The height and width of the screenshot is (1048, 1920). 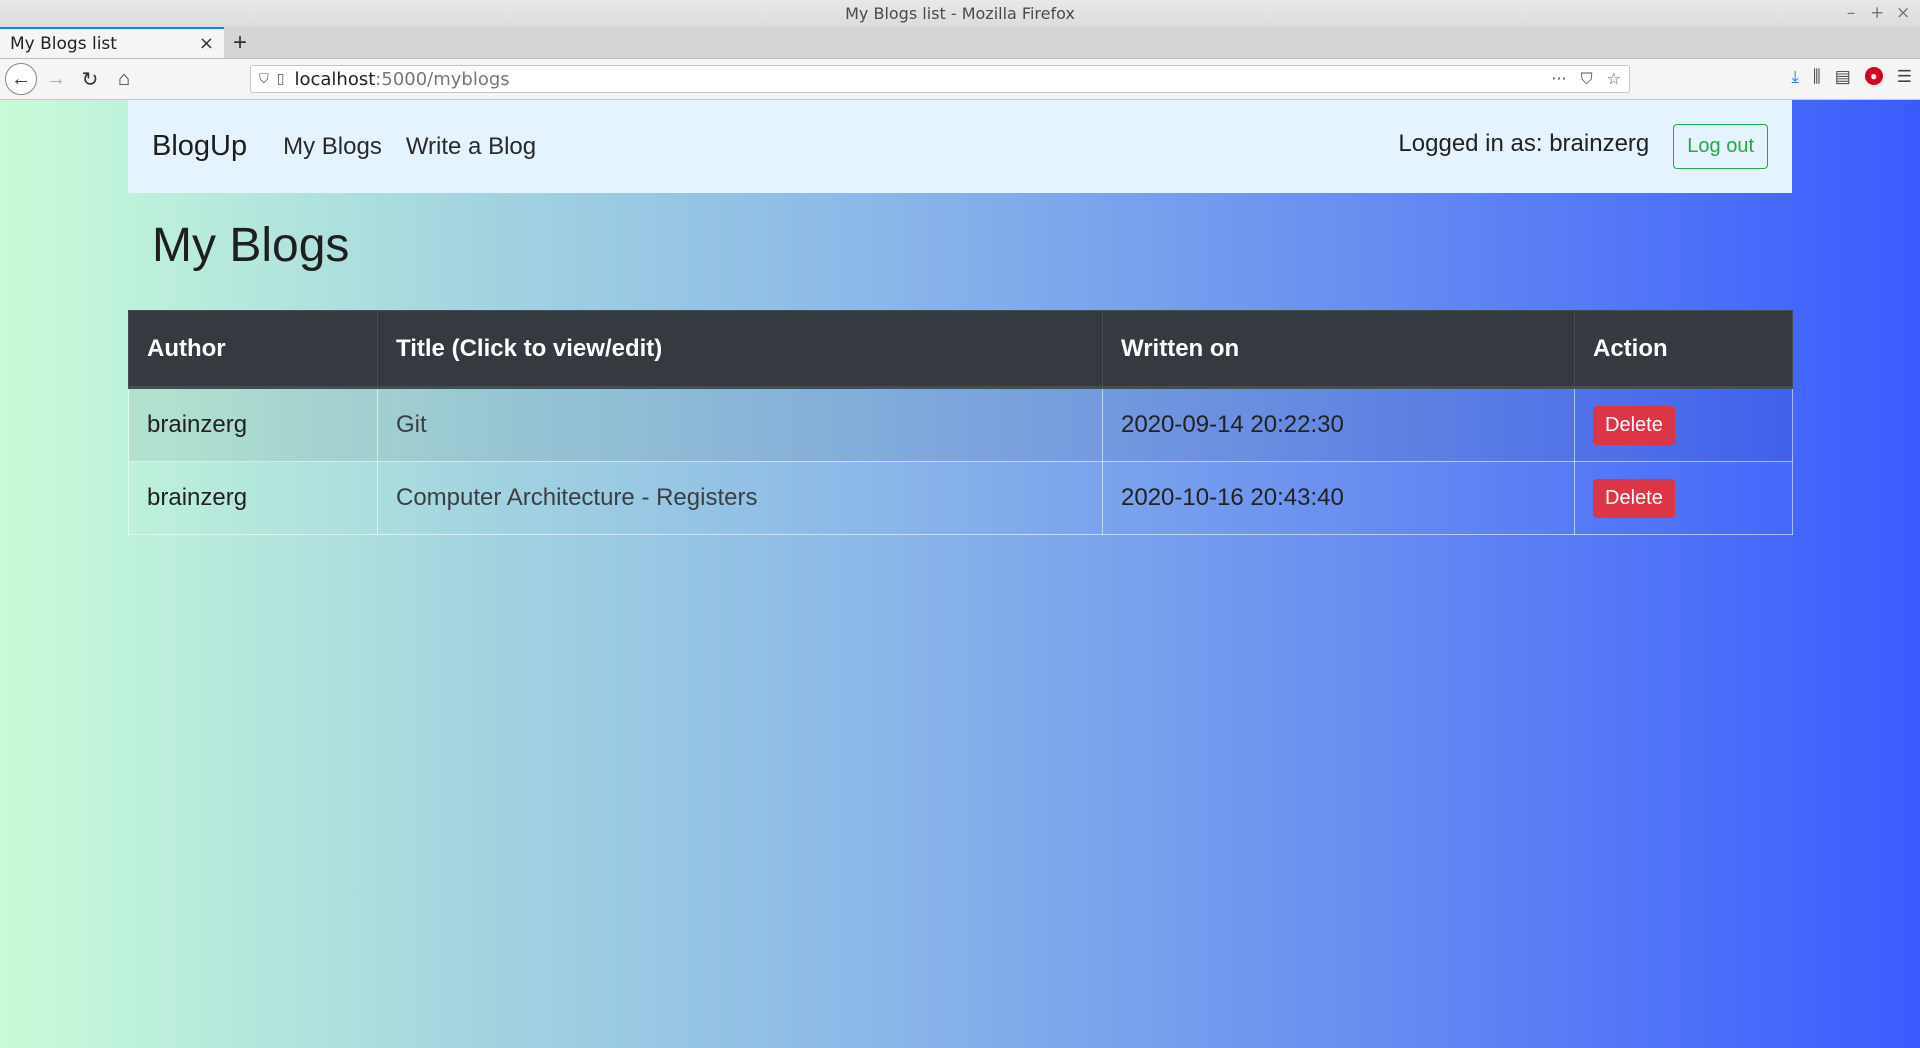 I want to click on nav-link-my-blogs: My Blogs, so click(x=332, y=147).